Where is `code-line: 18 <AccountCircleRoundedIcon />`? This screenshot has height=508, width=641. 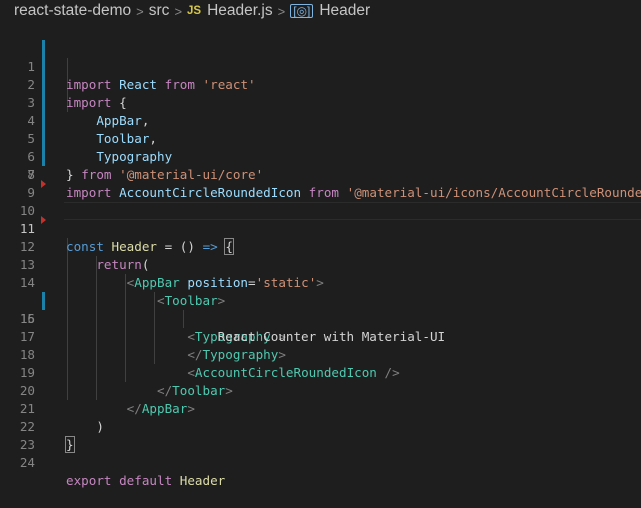
code-line: 18 <AccountCircleRoundedIcon /> is located at coordinates (320, 354).